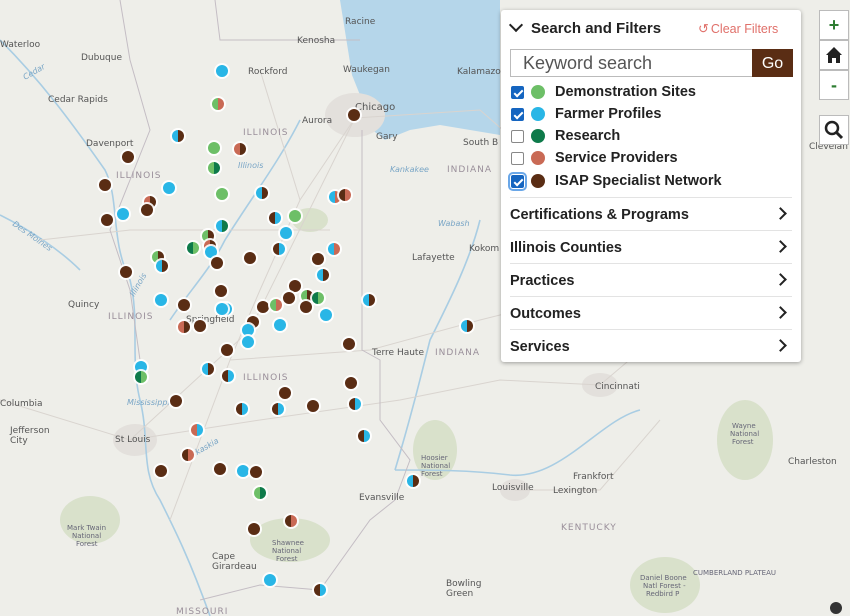 The height and width of the screenshot is (616, 850). I want to click on zoom-out-button: -, so click(834, 85).